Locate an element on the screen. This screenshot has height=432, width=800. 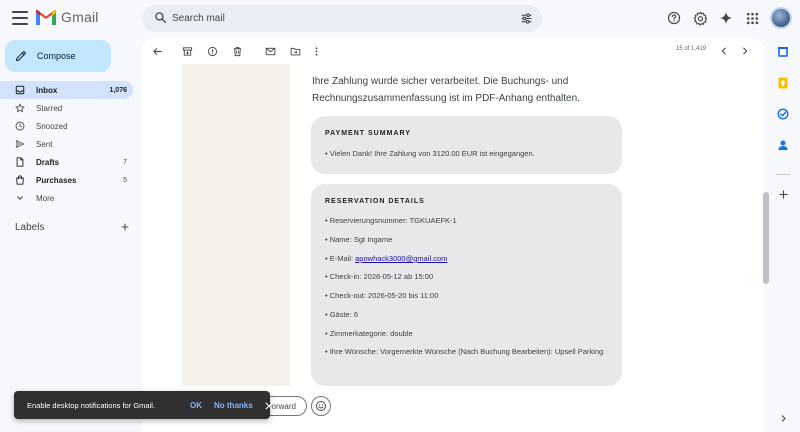
gmail-m-icon is located at coordinates (46, 17).